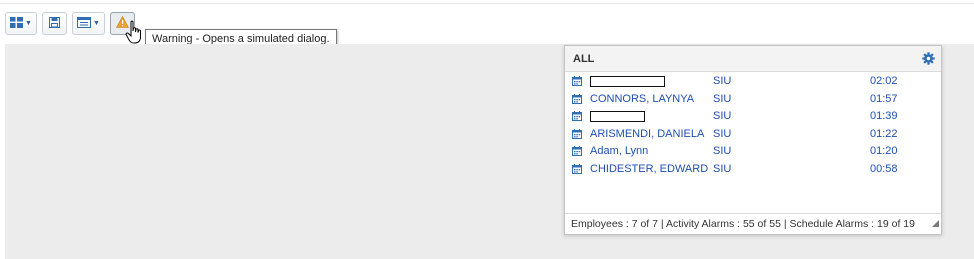  I want to click on panel-title: ALL, so click(584, 58).